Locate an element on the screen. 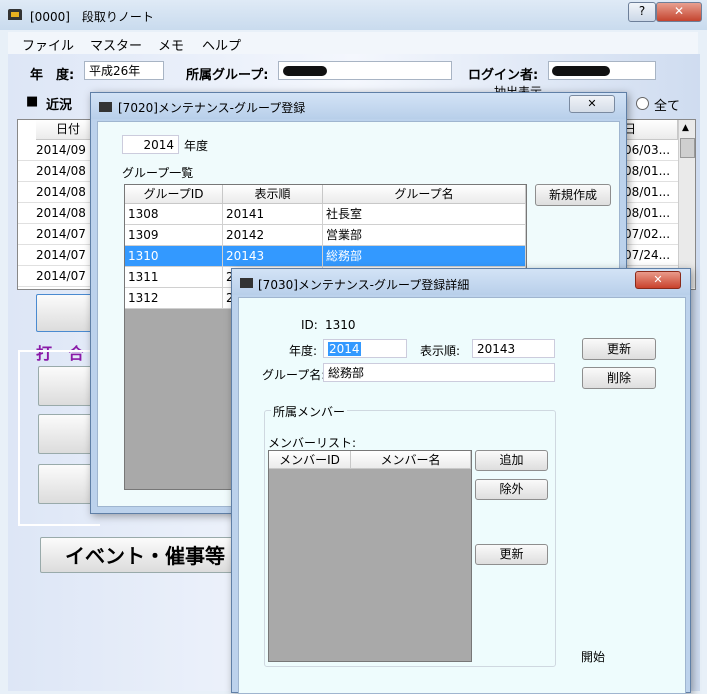 The image size is (707, 694). login-label: ログイン者: is located at coordinates (503, 75).